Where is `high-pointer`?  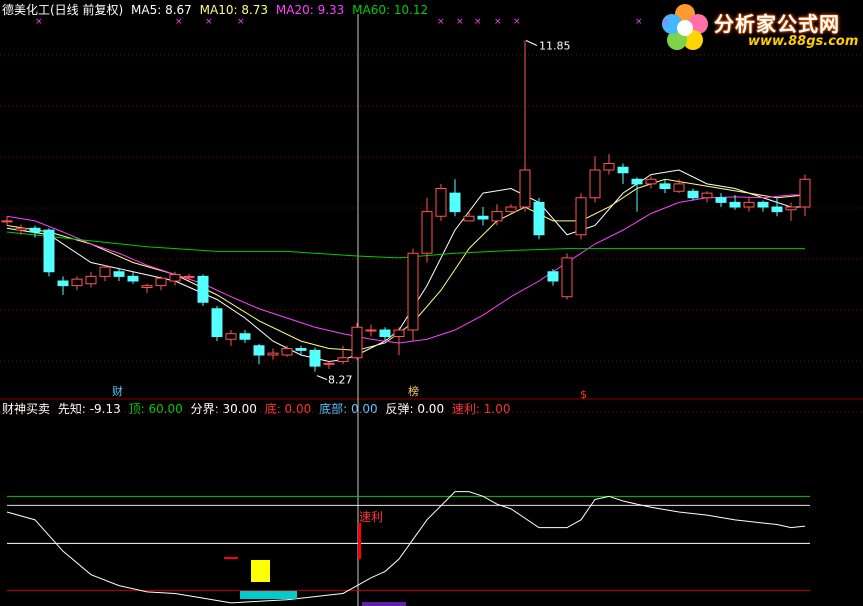 high-pointer is located at coordinates (531, 43).